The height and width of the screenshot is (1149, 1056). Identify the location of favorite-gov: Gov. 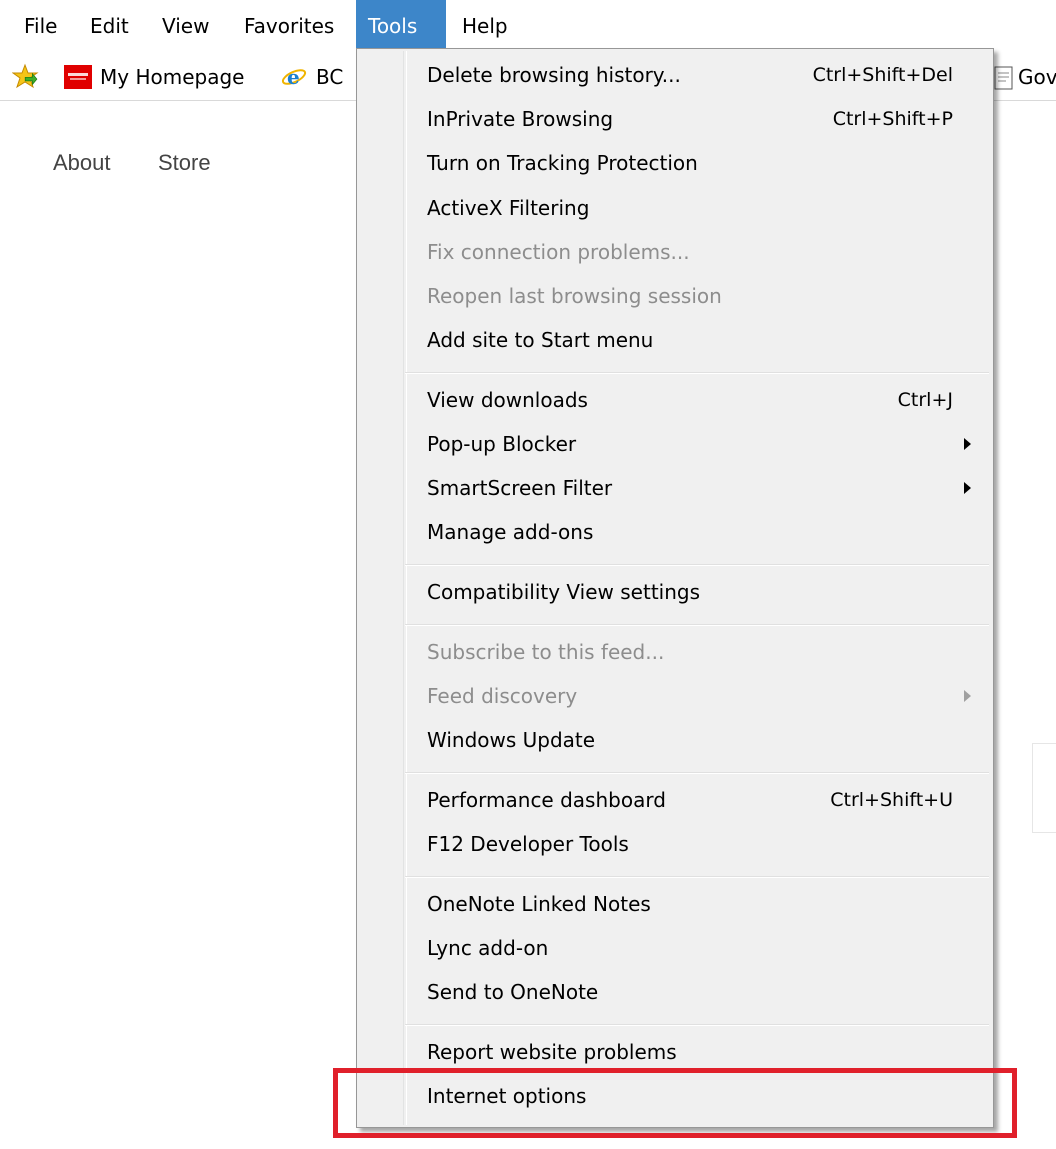
(1037, 77).